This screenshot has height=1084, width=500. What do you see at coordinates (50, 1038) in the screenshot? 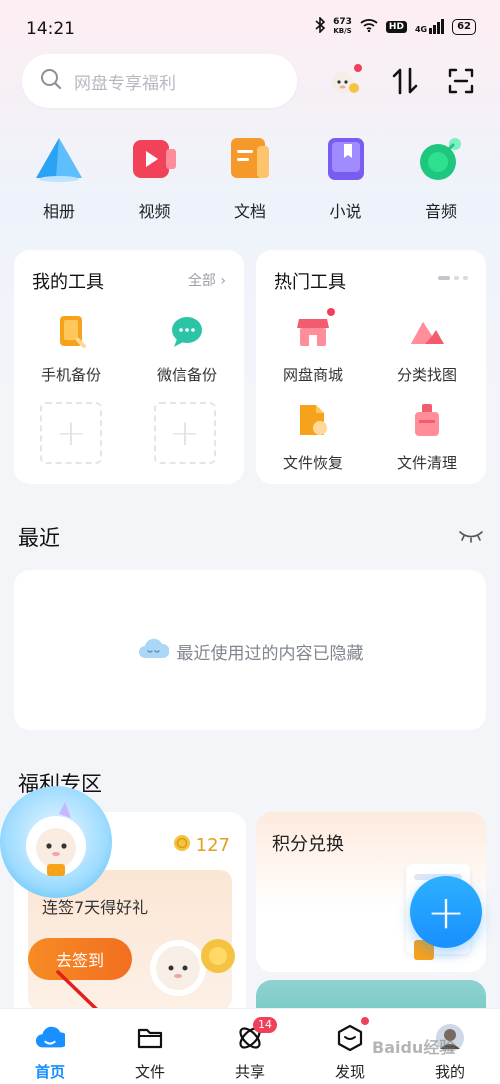
I see `home-cloud-icon` at bounding box center [50, 1038].